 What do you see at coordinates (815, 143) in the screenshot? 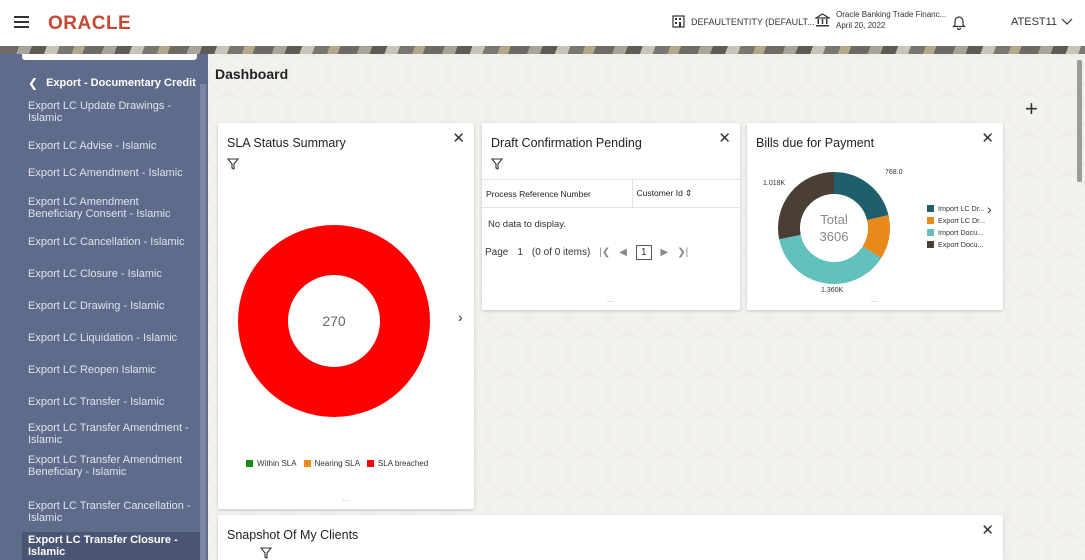
I see `card-title: Bills due for Payment` at bounding box center [815, 143].